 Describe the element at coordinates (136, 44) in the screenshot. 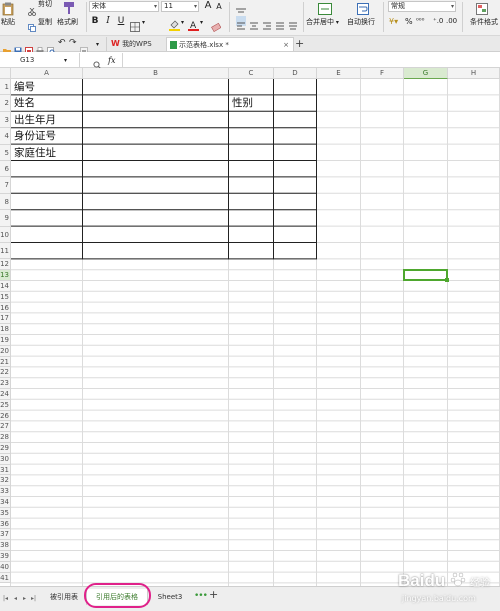

I see `tab-my-wps: W 我的WPS` at that location.